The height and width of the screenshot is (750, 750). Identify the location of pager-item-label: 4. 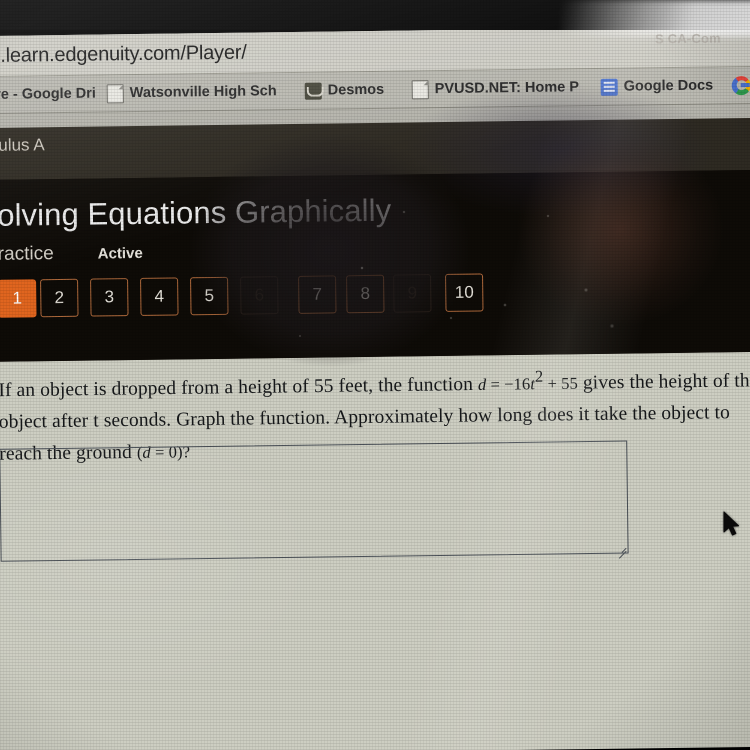
(159, 296).